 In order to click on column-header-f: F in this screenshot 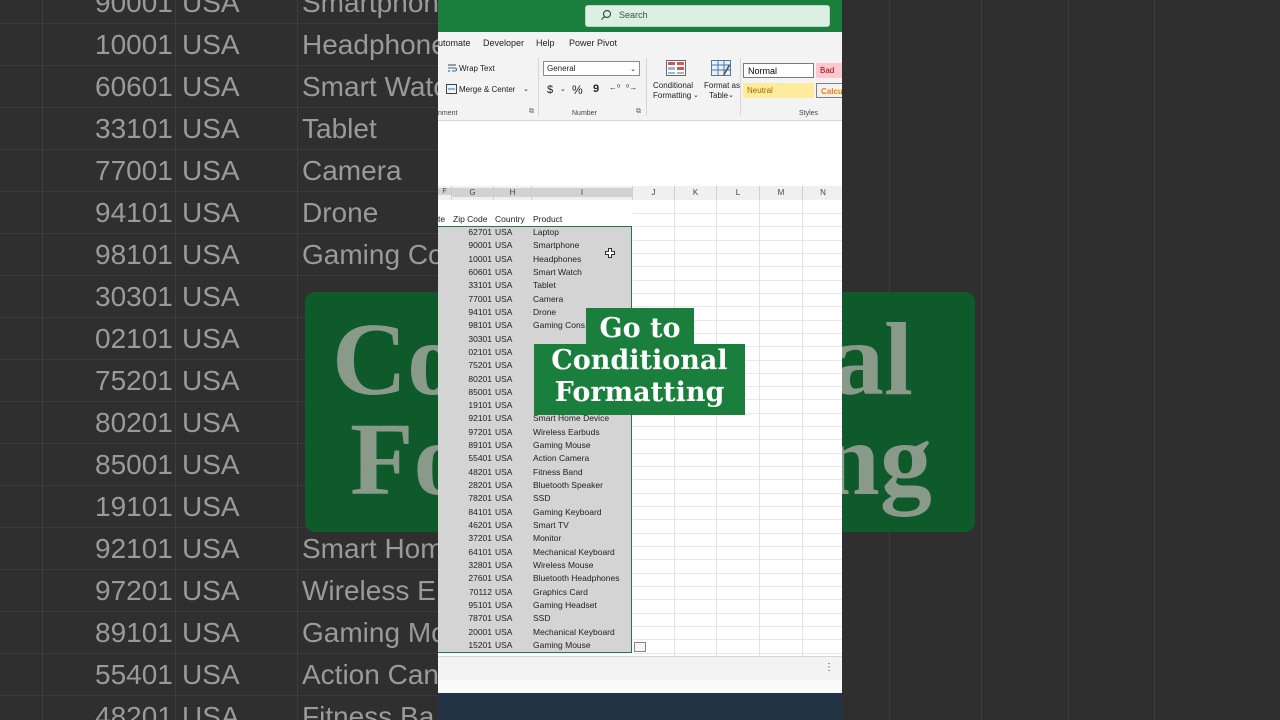, I will do `click(444, 191)`.